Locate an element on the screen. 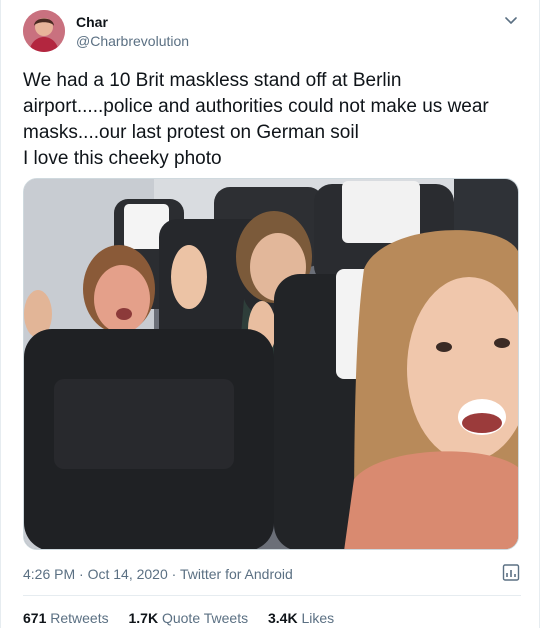 This screenshot has width=540, height=628. chevron-down-icon is located at coordinates (511, 20).